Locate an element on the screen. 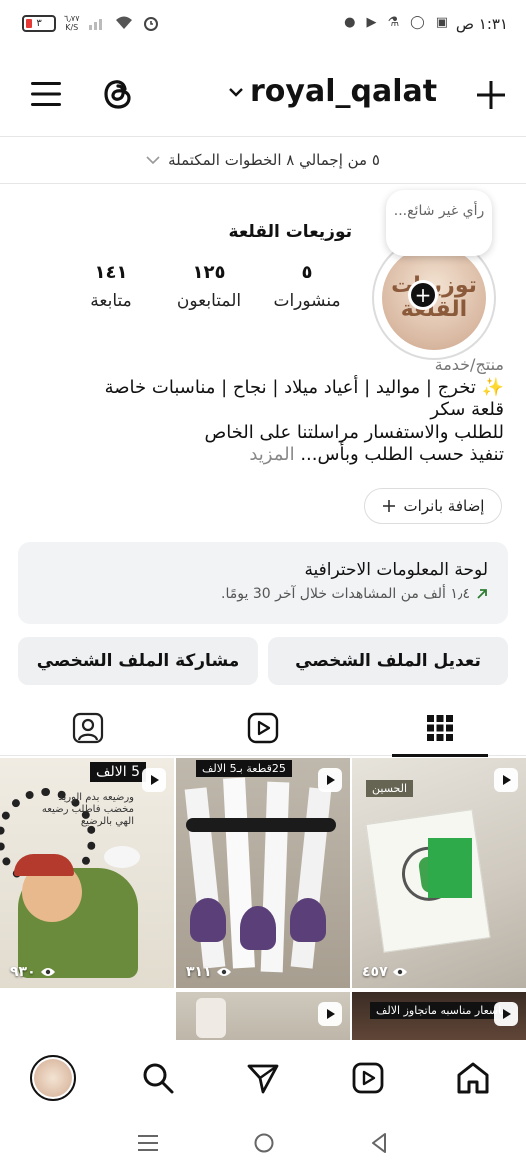 The width and height of the screenshot is (526, 1169). profile-avatar-small is located at coordinates (52, 1078).